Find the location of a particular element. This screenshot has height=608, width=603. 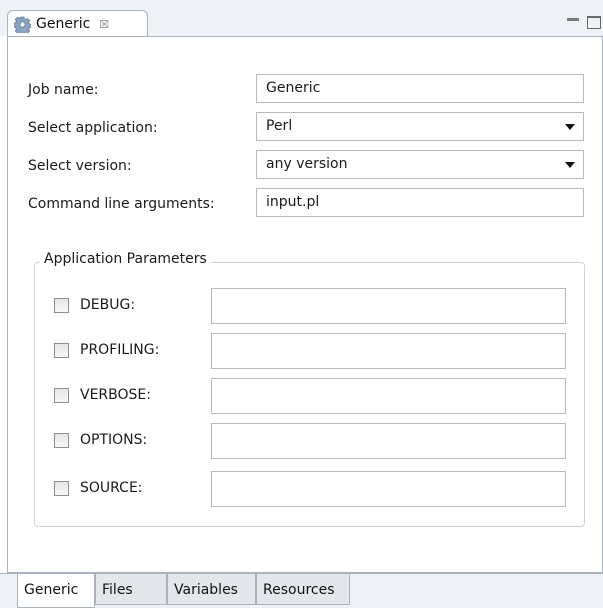

debug-checkbox is located at coordinates (61, 305).